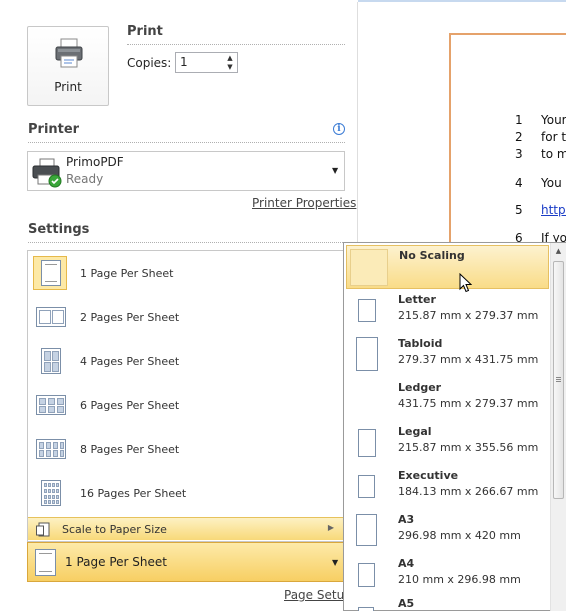 The height and width of the screenshot is (611, 566). Describe the element at coordinates (417, 299) in the screenshot. I see `menu-item-label: Letter` at that location.